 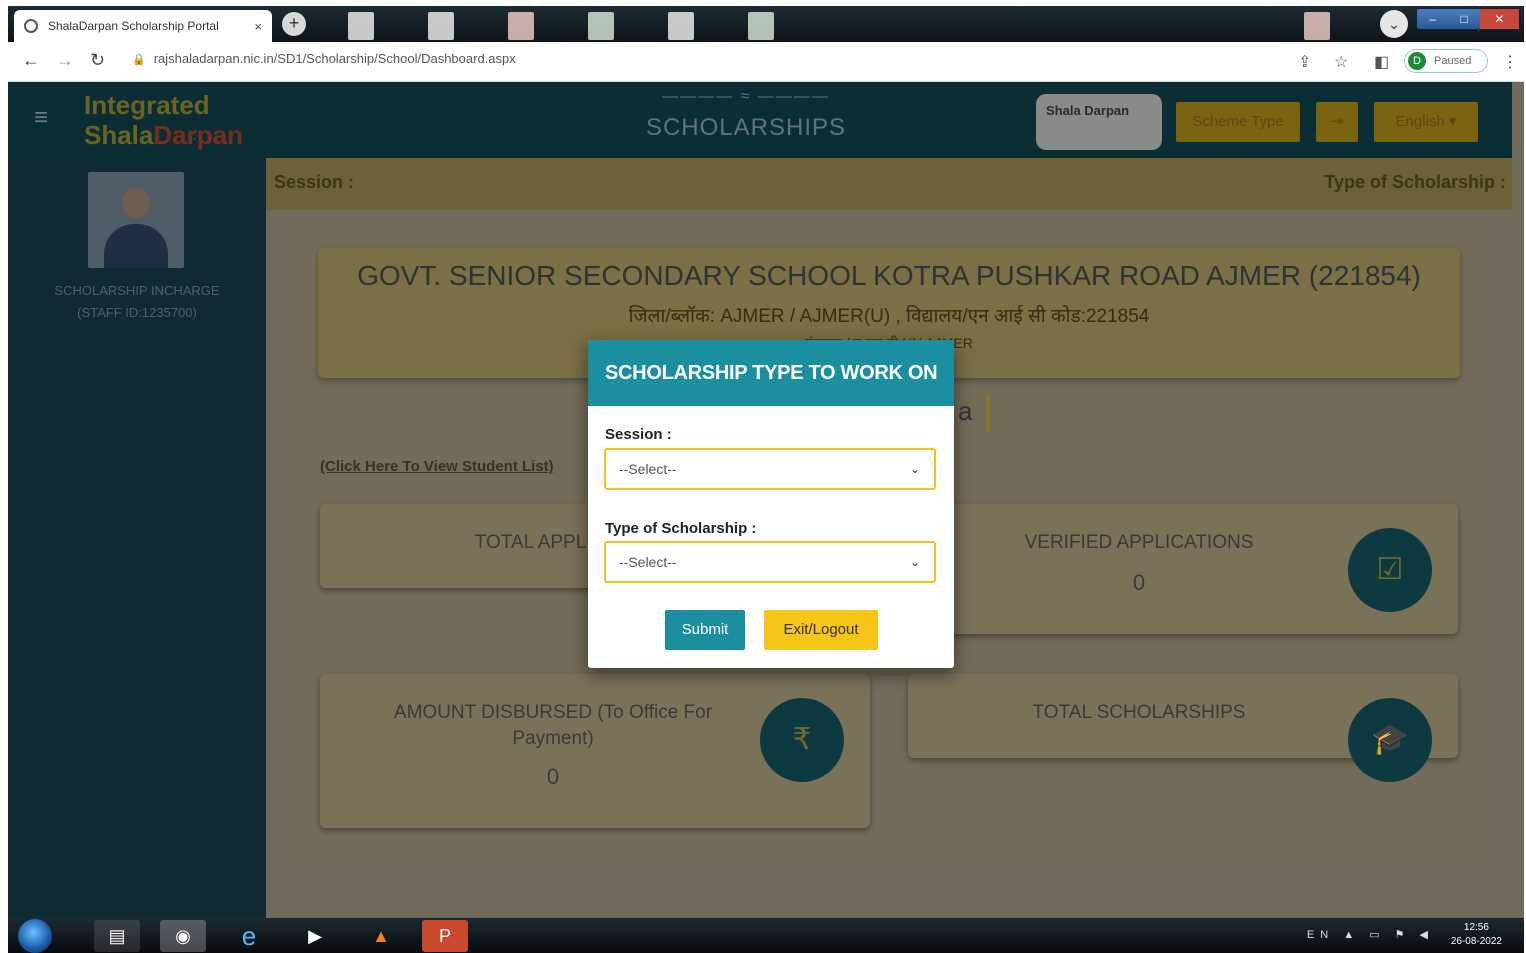 What do you see at coordinates (1476, 927) in the screenshot?
I see `clock-time: 12:56` at bounding box center [1476, 927].